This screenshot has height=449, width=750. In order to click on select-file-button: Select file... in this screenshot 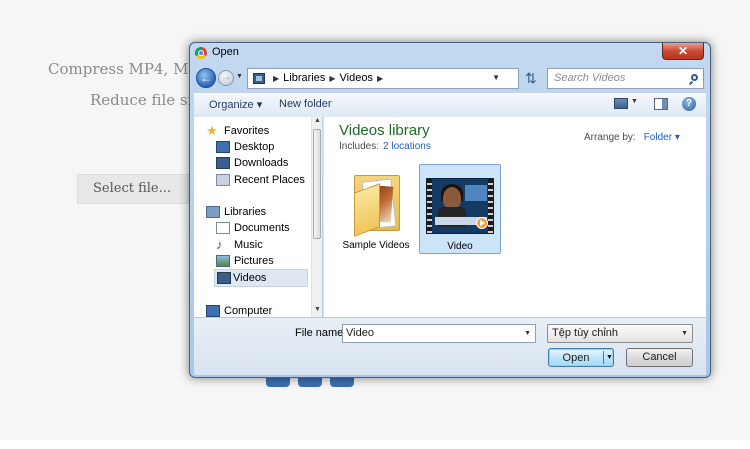, I will do `click(133, 189)`.